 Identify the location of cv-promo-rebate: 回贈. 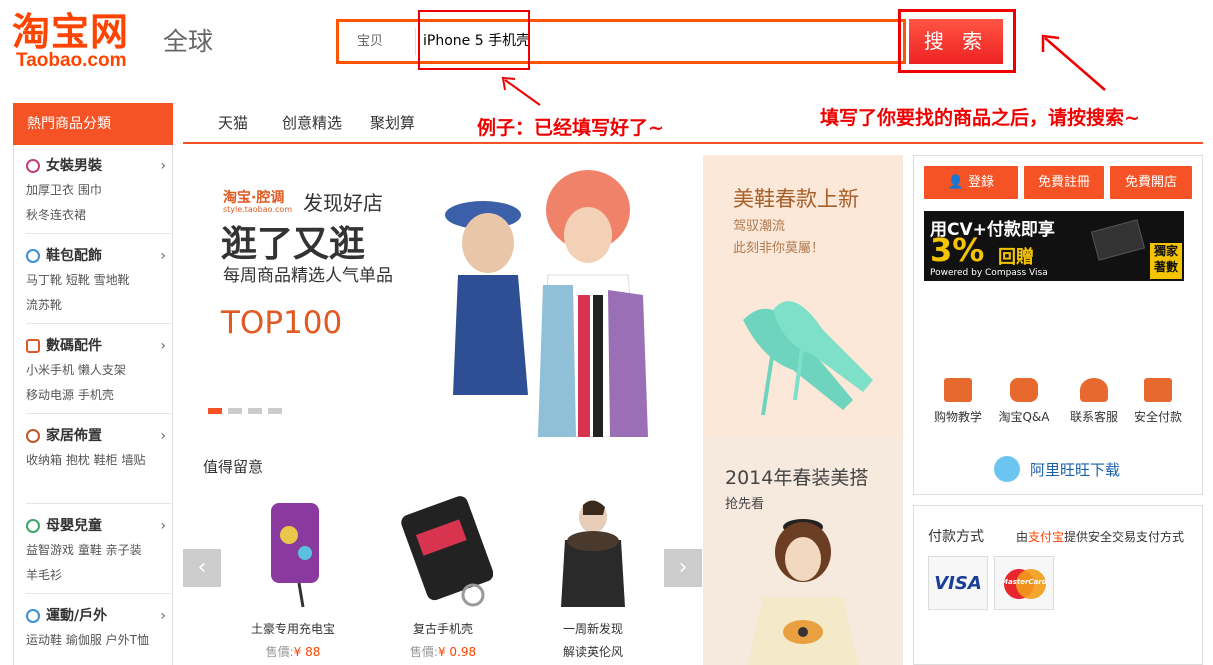
(1016, 257).